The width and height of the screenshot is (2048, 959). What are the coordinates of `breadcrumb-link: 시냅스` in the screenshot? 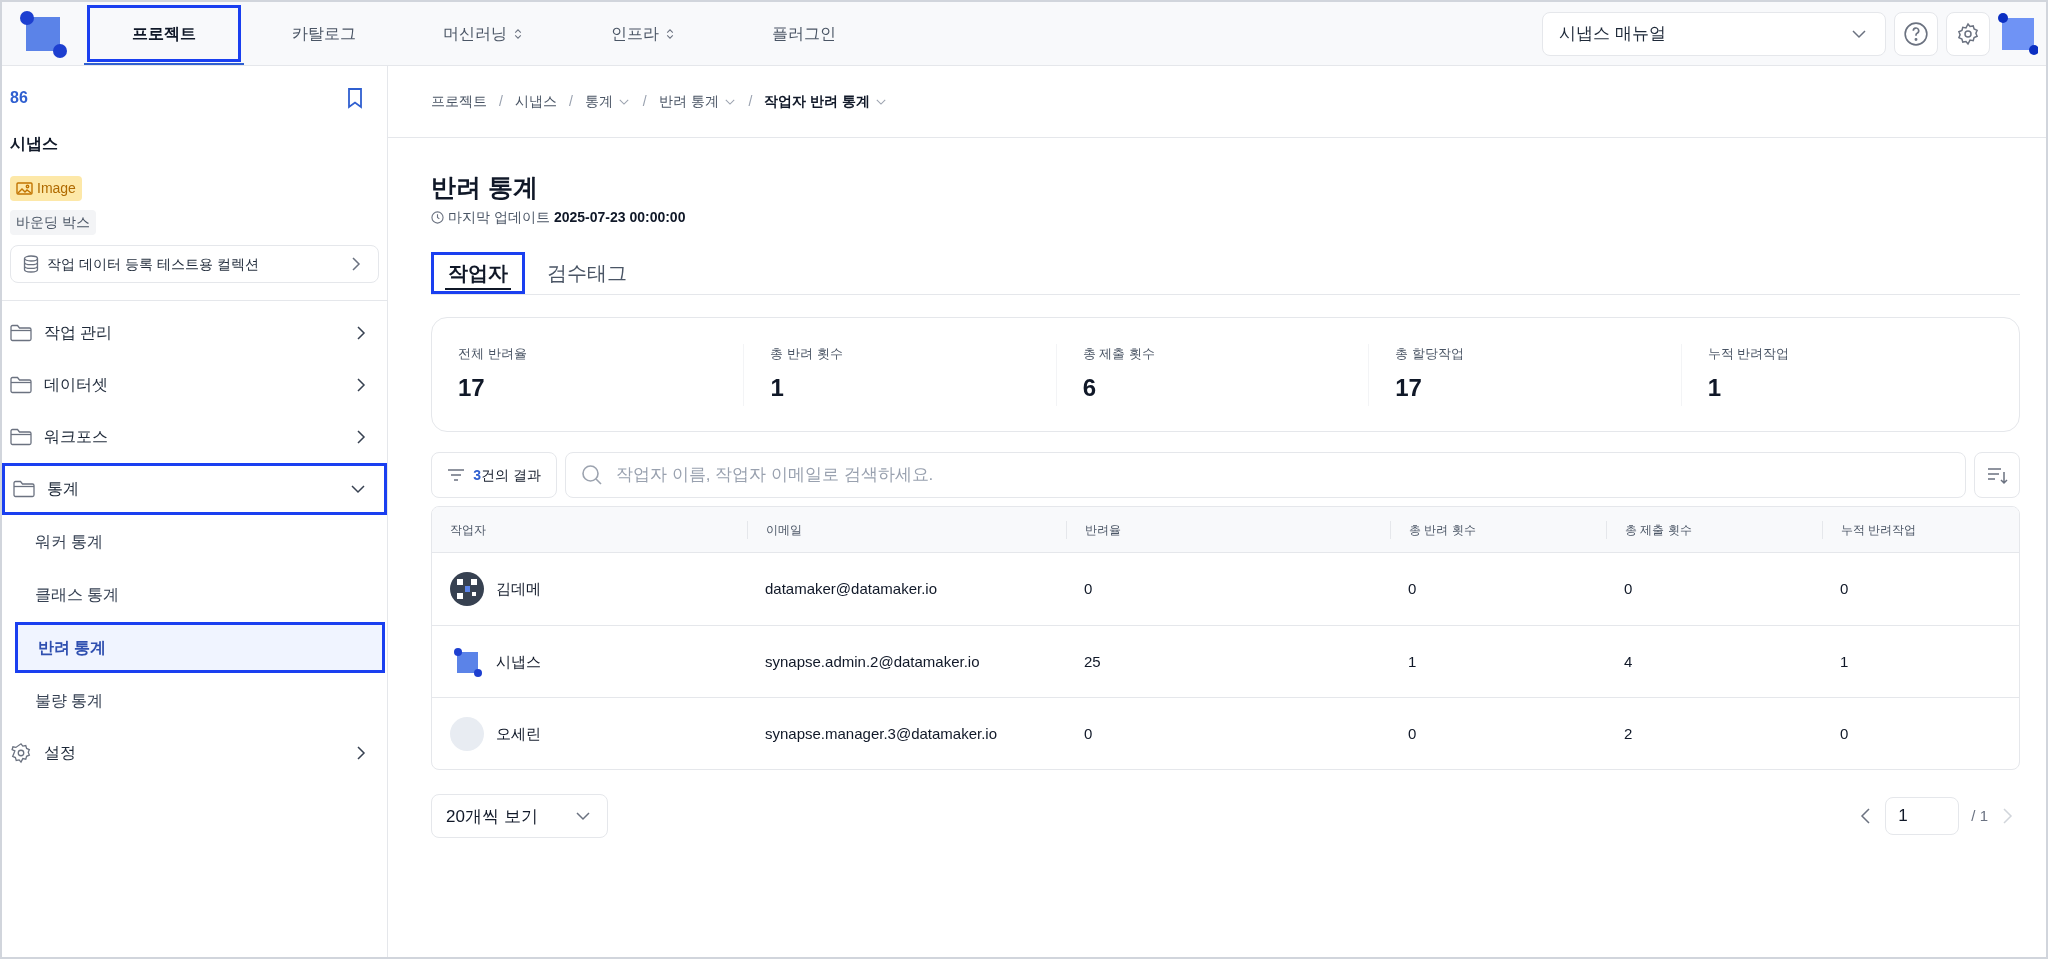 It's located at (535, 101).